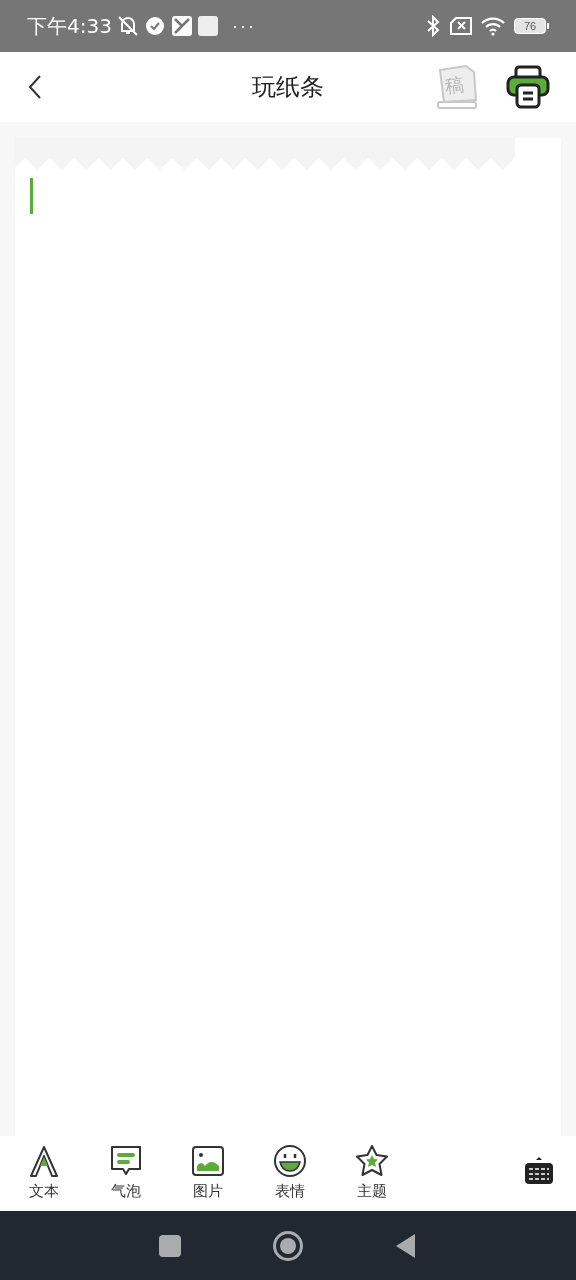 The height and width of the screenshot is (1280, 576). Describe the element at coordinates (126, 1161) in the screenshot. I see `speech-bubble-icon` at that location.